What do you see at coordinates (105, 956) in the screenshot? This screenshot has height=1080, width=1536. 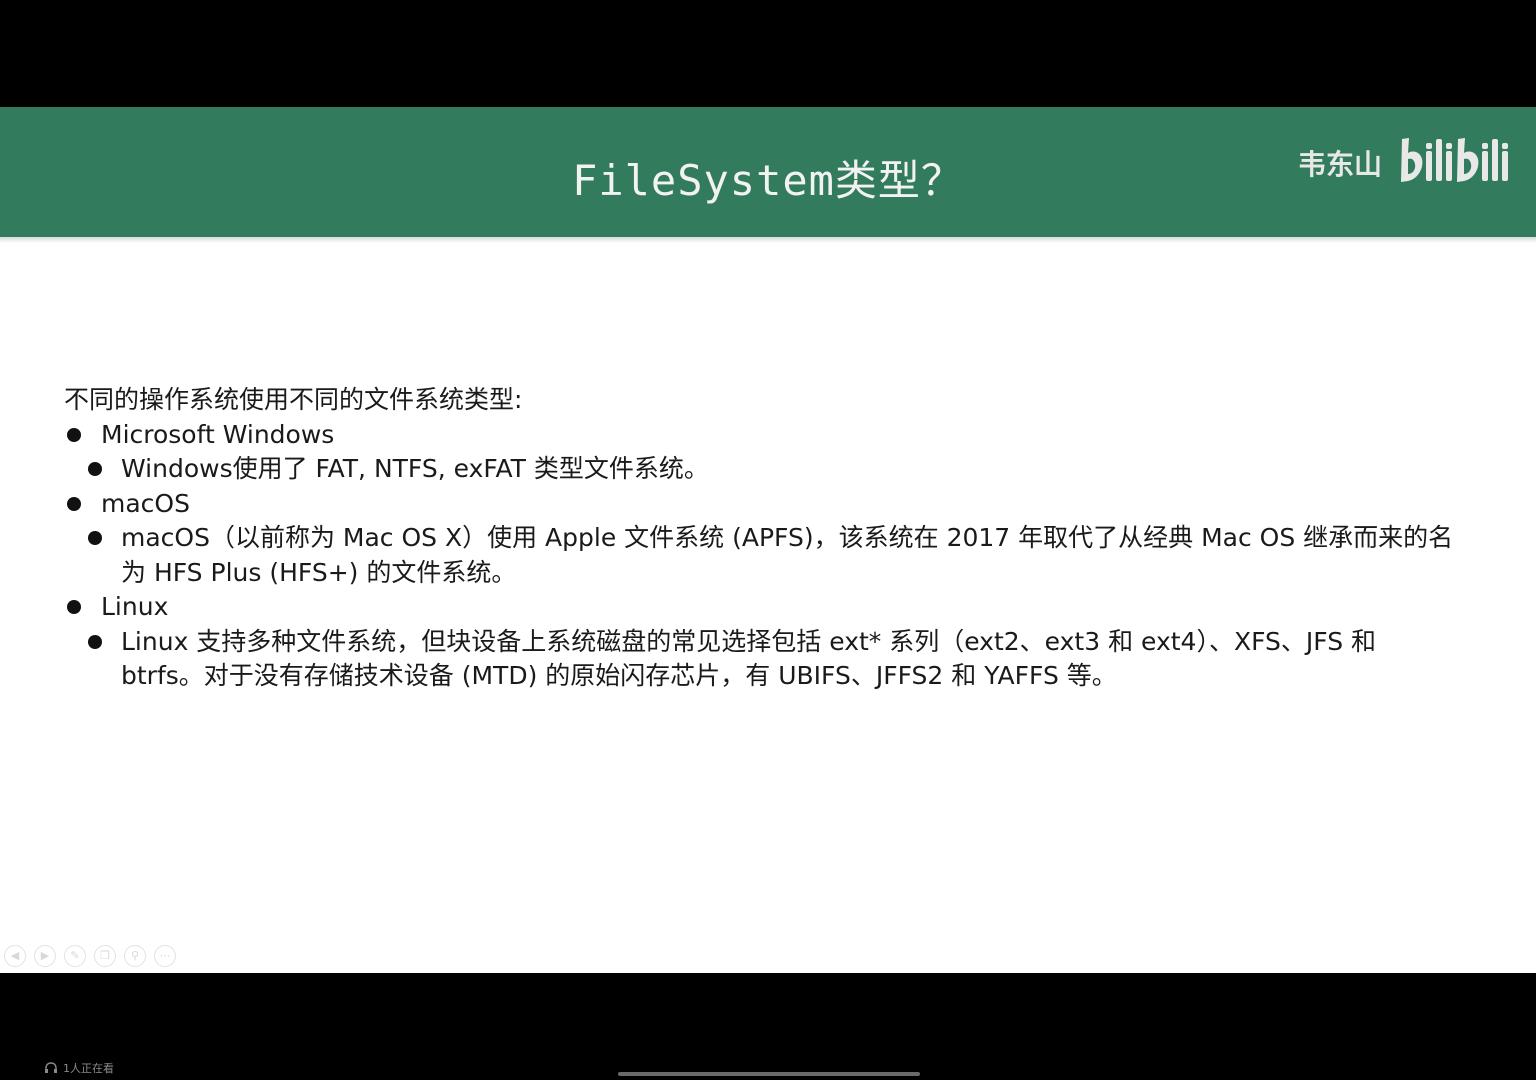 I see `copy-icon: ❐` at bounding box center [105, 956].